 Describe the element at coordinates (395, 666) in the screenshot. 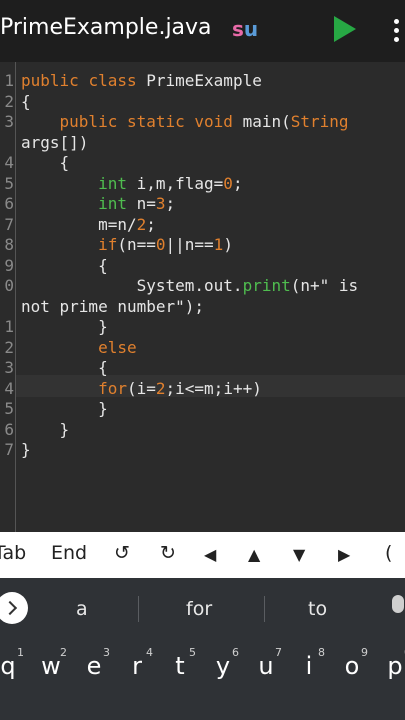

I see `key-label: p` at that location.